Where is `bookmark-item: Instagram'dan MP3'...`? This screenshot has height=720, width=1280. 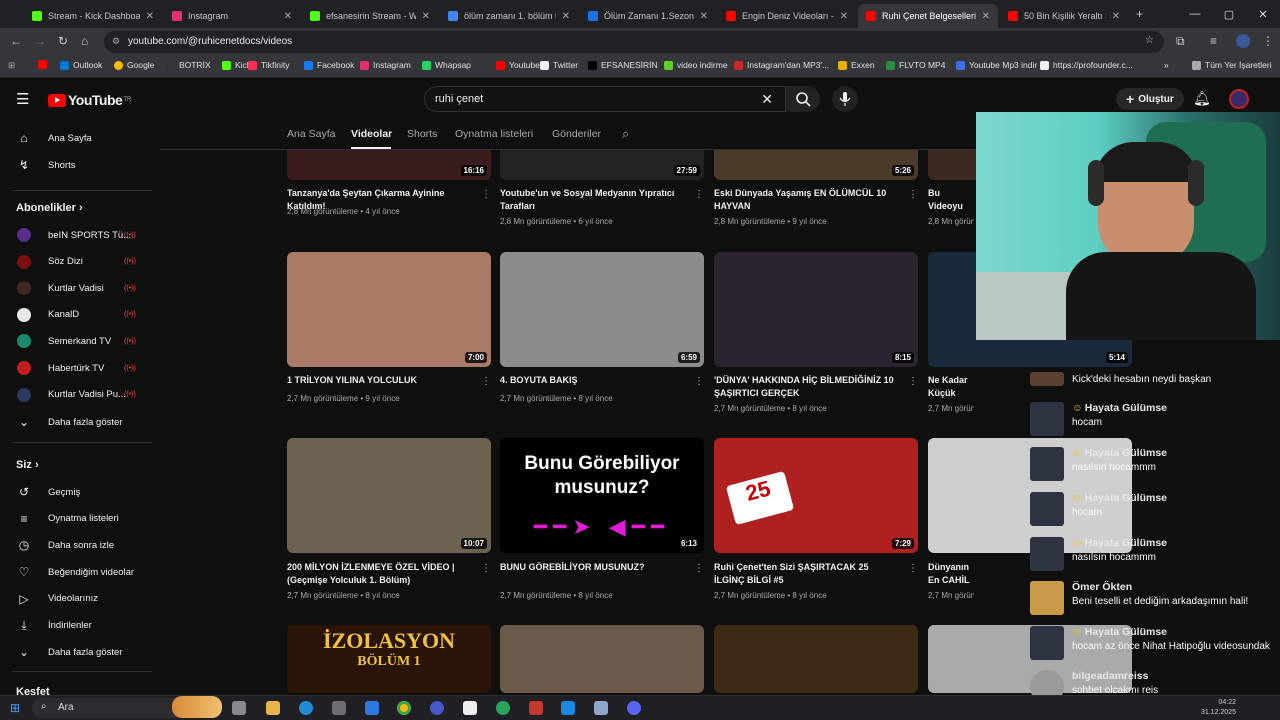
bookmark-item: Instagram'dan MP3'... is located at coordinates (781, 65).